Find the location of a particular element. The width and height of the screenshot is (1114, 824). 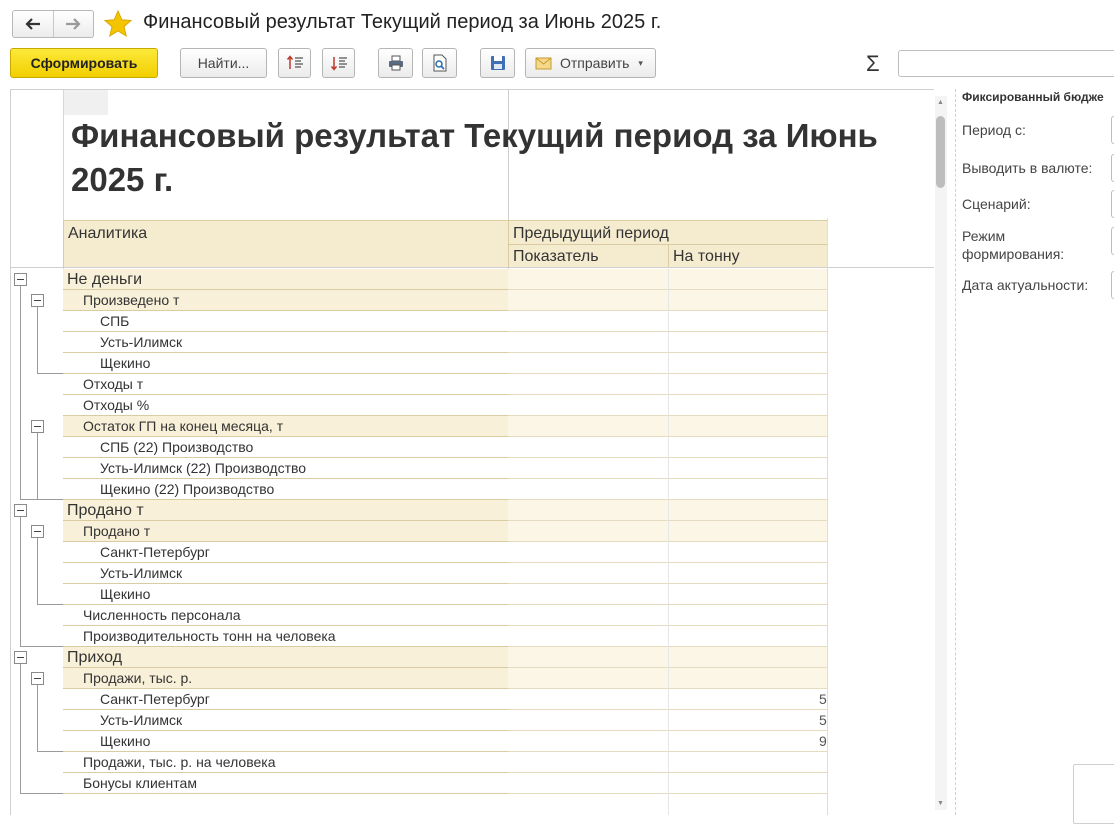

arrow-left-icon is located at coordinates (32, 24).